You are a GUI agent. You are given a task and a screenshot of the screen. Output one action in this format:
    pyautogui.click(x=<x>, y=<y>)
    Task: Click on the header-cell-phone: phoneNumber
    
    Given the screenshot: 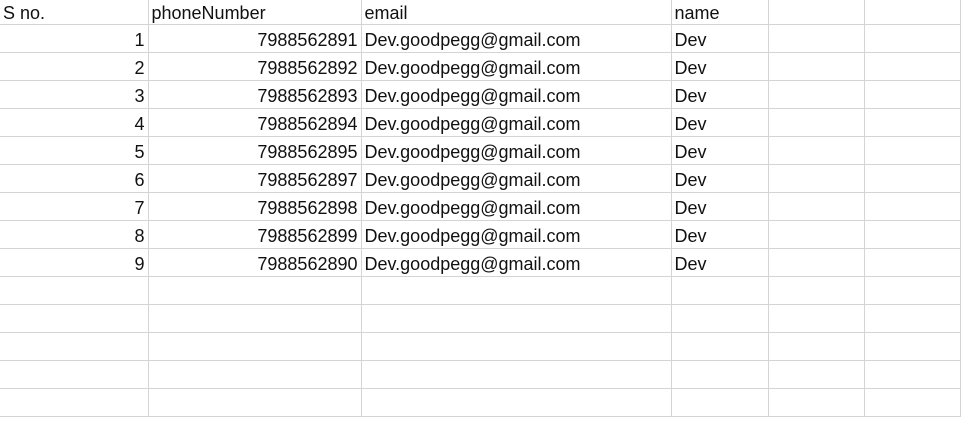 What is the action you would take?
    pyautogui.click(x=255, y=12)
    